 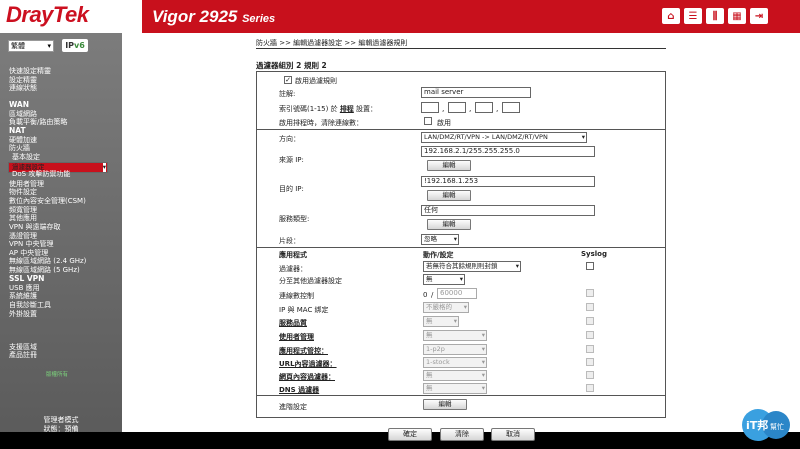 What do you see at coordinates (508, 151) in the screenshot?
I see `source-ip-input: 192.168.2.1/255.255.255.0` at bounding box center [508, 151].